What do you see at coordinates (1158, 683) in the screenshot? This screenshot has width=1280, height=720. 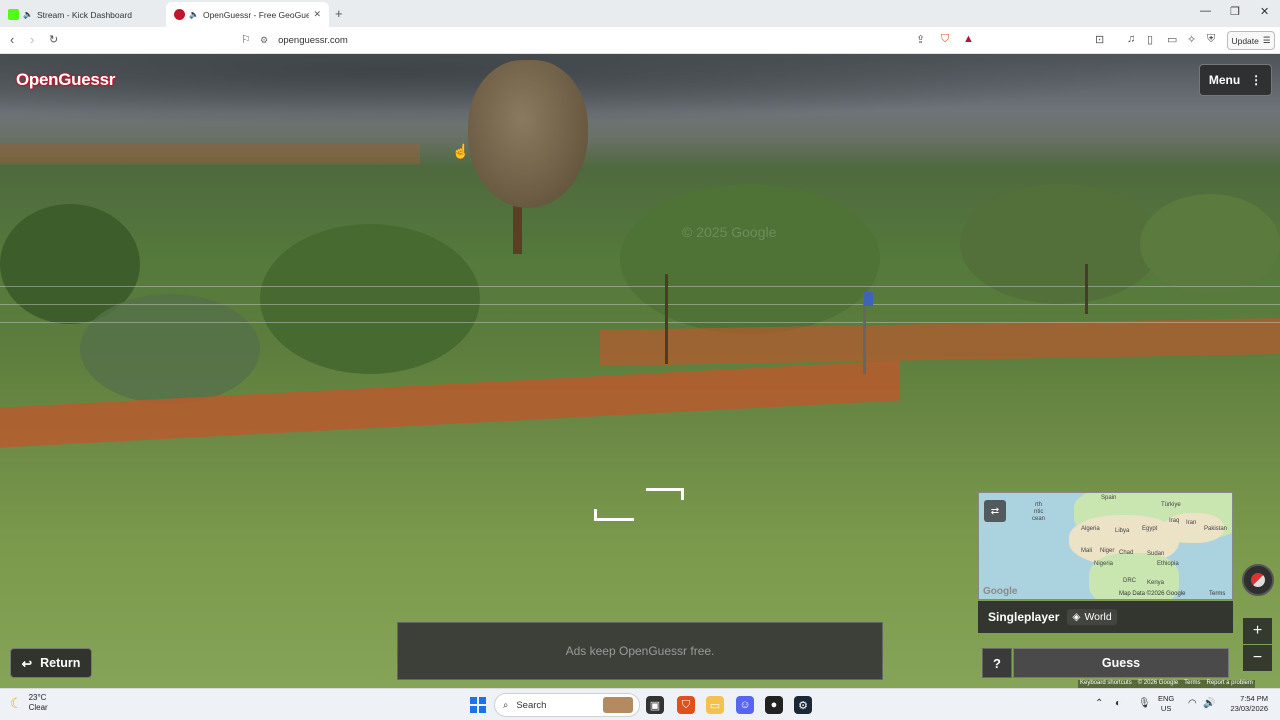 I see `copyright-text: © 2026 Google` at bounding box center [1158, 683].